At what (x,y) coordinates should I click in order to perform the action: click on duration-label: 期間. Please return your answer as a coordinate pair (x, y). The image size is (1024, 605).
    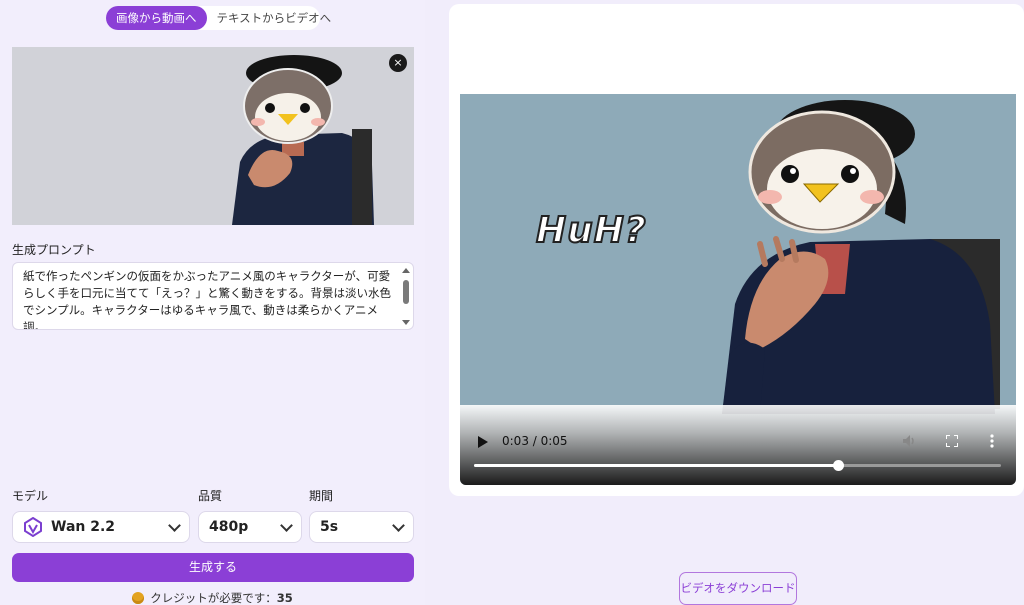
    Looking at the image, I should click on (321, 496).